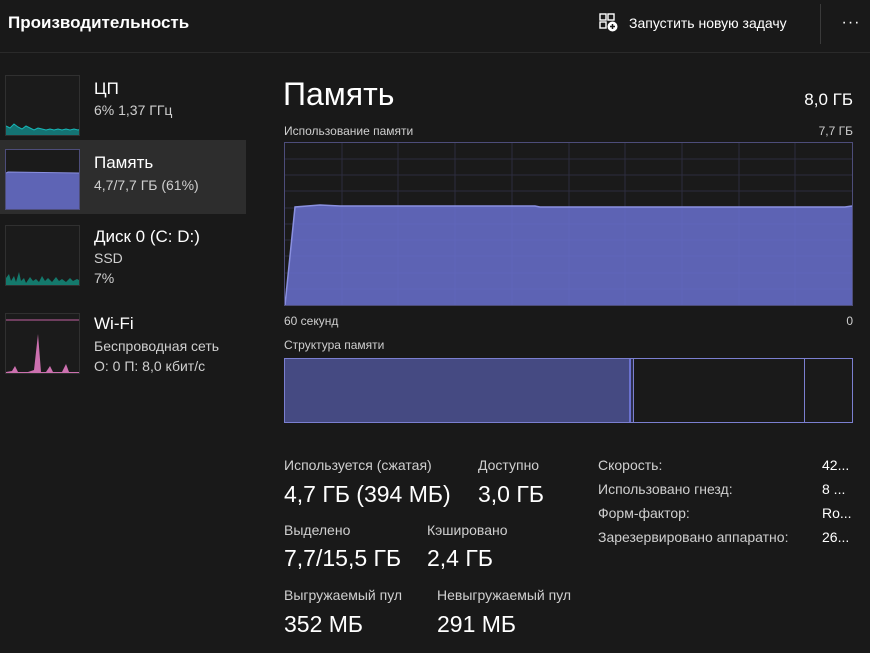  What do you see at coordinates (42, 343) in the screenshot?
I see `wifi-thumbnail-graph` at bounding box center [42, 343].